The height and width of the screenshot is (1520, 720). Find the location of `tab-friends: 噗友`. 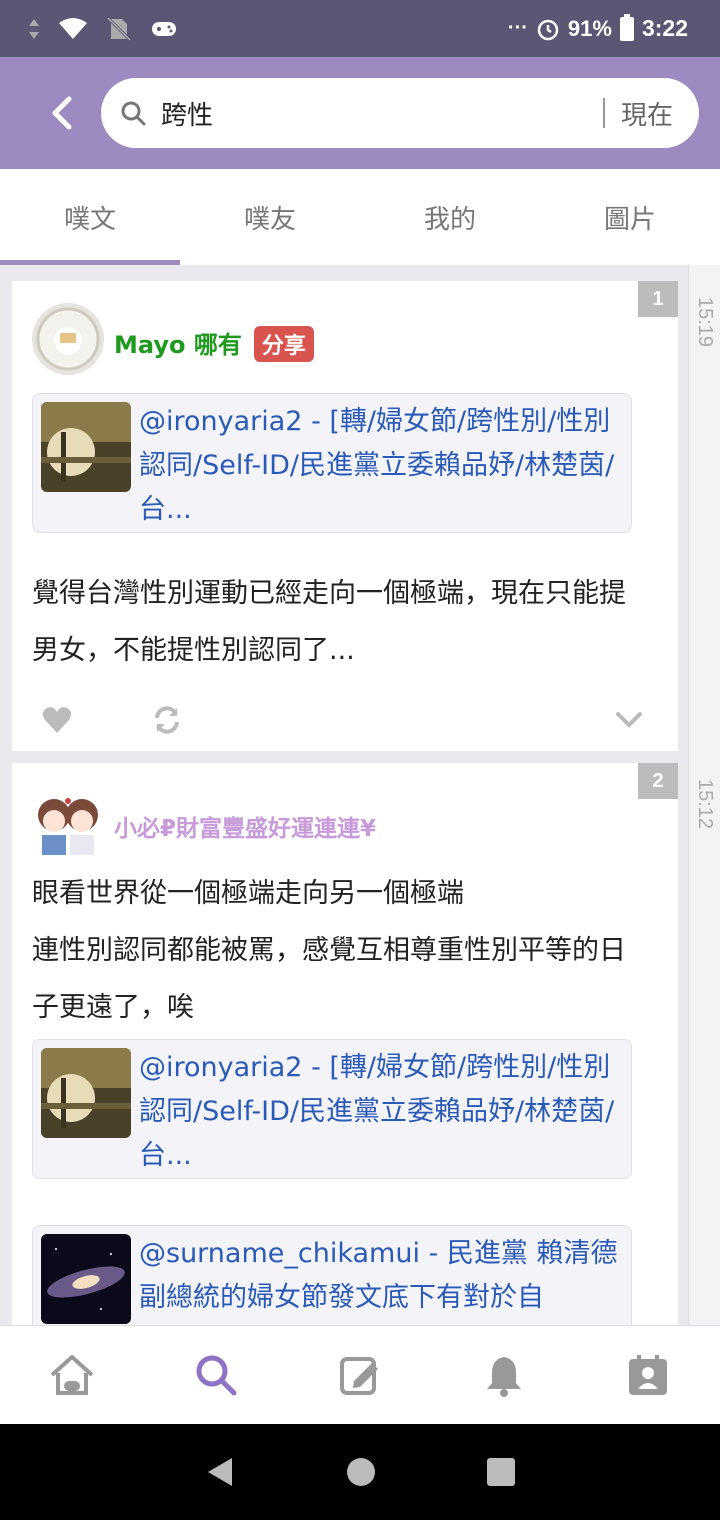

tab-friends: 噗友 is located at coordinates (270, 217).